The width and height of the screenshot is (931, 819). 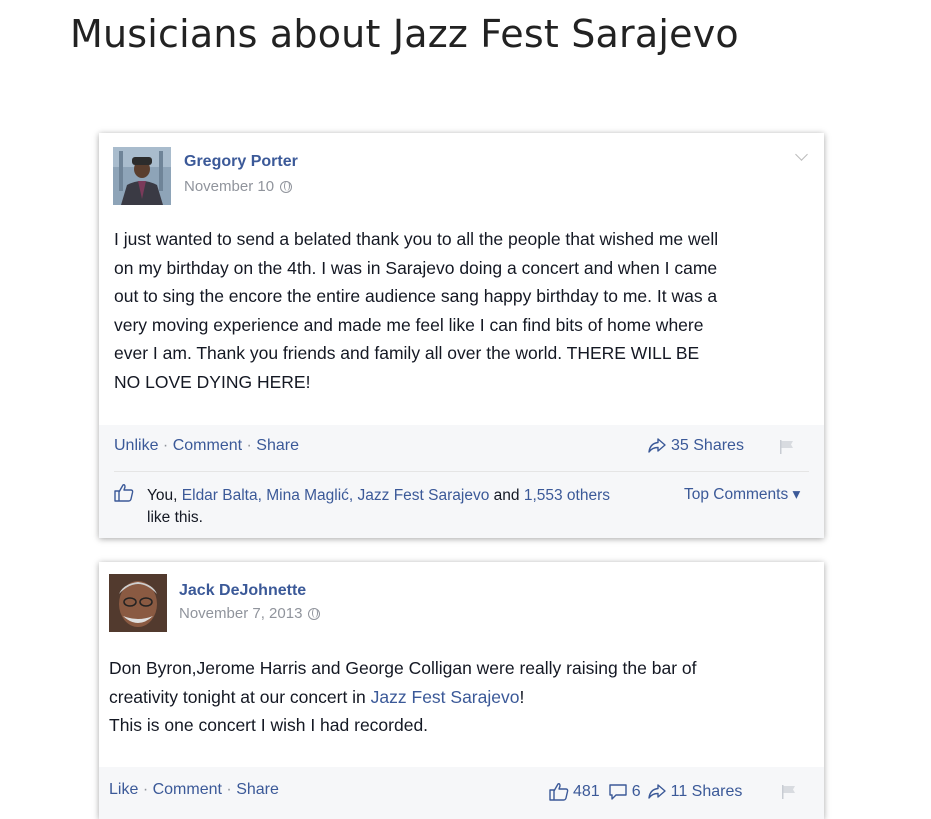 I want to click on divider, so click(x=461, y=471).